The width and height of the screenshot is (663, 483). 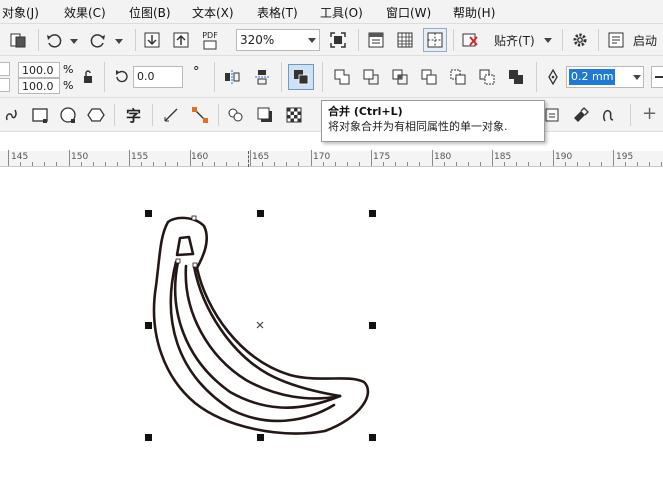 What do you see at coordinates (148, 437) in the screenshot?
I see `selection-handle-bottom-left` at bounding box center [148, 437].